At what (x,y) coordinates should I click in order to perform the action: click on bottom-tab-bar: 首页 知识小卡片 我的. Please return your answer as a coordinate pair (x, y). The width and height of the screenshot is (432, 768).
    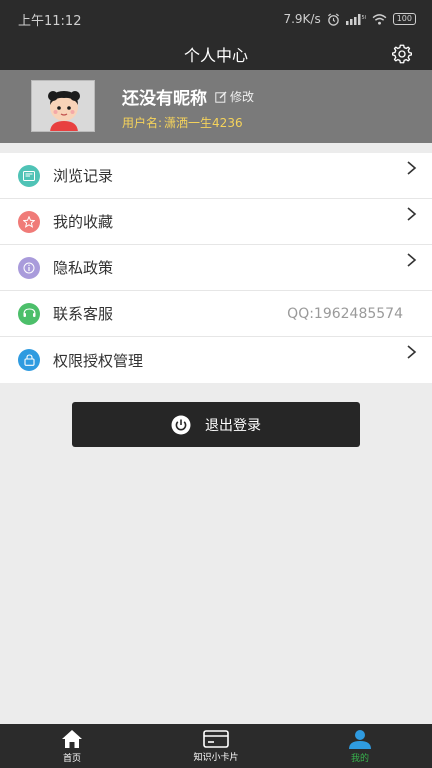
    Looking at the image, I should click on (216, 746).